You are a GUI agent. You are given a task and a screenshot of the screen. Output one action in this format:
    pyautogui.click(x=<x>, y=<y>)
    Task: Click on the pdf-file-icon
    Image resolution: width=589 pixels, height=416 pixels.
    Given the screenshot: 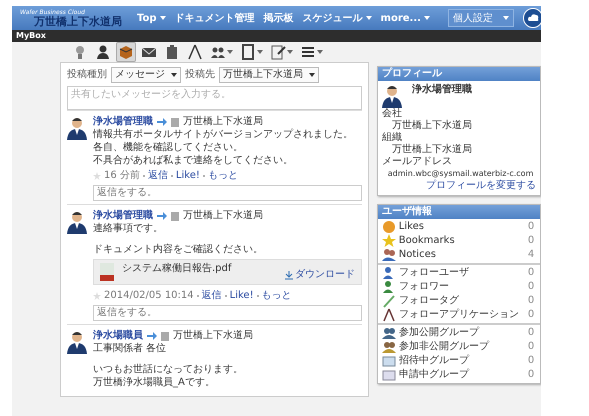 What is the action you would take?
    pyautogui.click(x=107, y=272)
    